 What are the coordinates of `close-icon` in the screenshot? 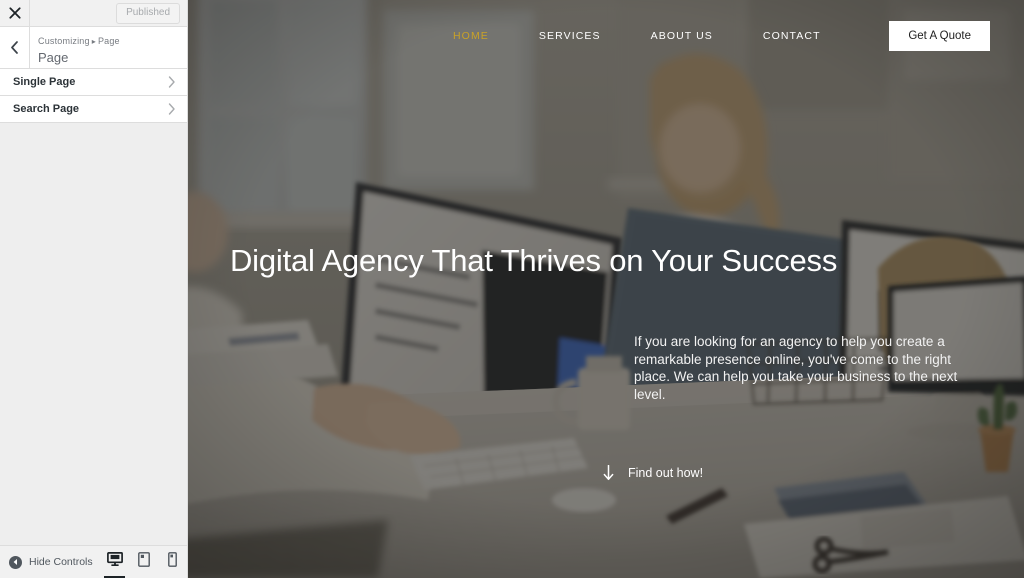 It's located at (14, 13).